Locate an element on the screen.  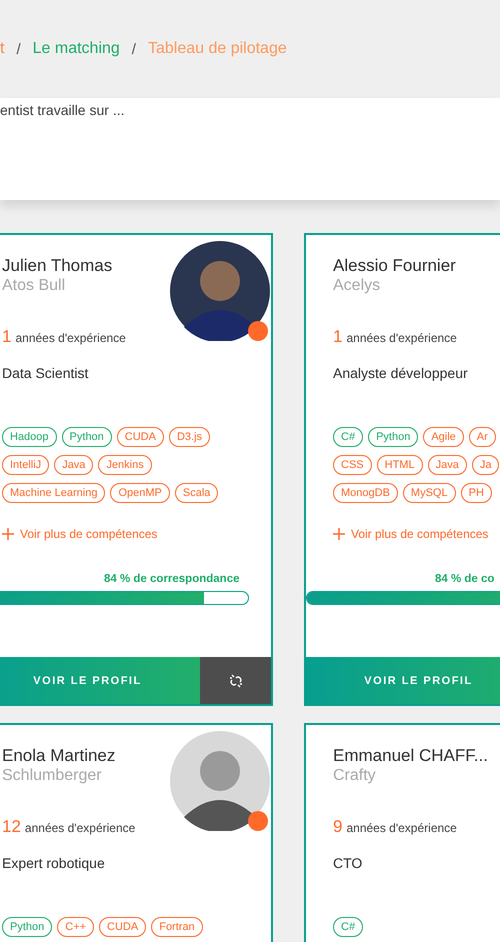
years-count: 9 is located at coordinates (337, 827).